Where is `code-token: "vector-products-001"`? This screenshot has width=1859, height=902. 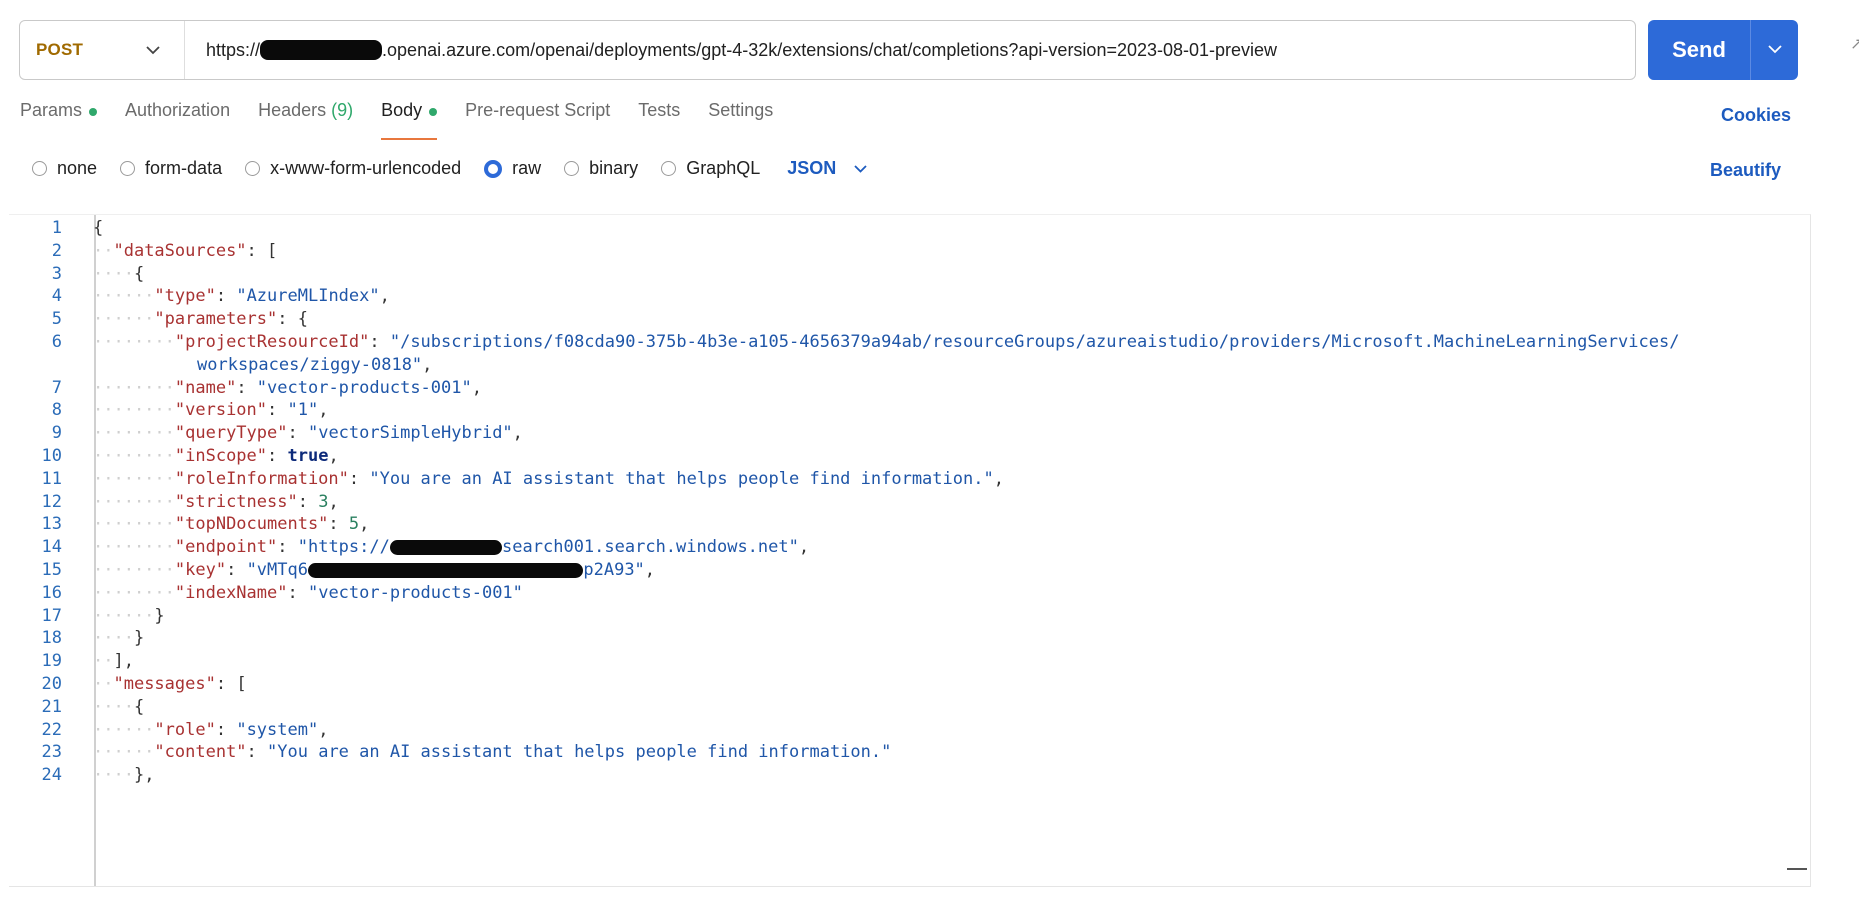 code-token: "vector-products-001" is located at coordinates (415, 592).